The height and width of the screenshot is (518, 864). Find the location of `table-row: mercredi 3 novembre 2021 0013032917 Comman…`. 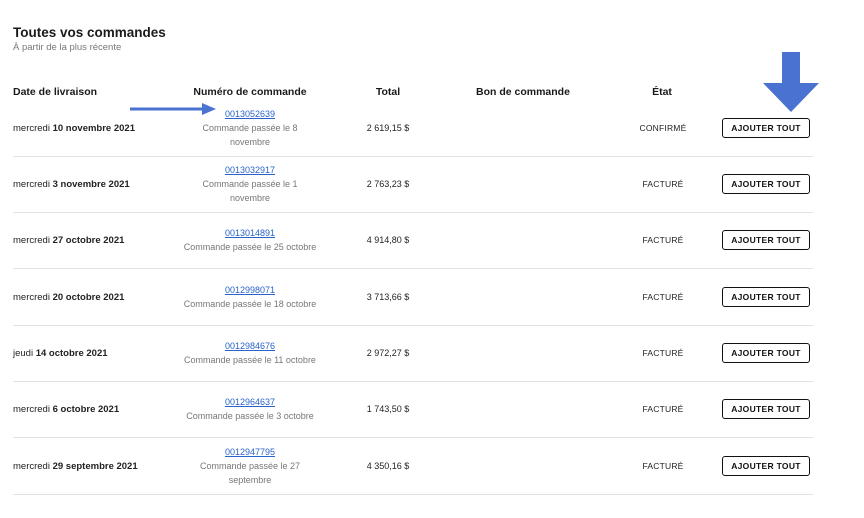

table-row: mercredi 3 novembre 2021 0013032917 Comman… is located at coordinates (413, 184).